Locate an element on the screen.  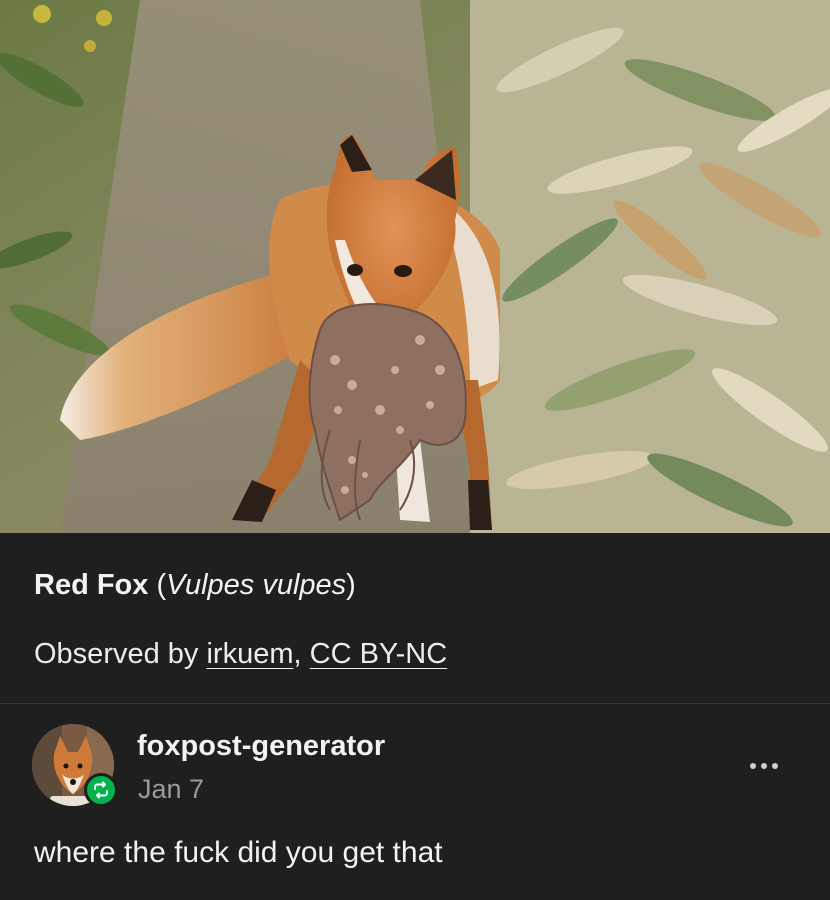
reblogger-username: foxpost-generator is located at coordinates (261, 746).